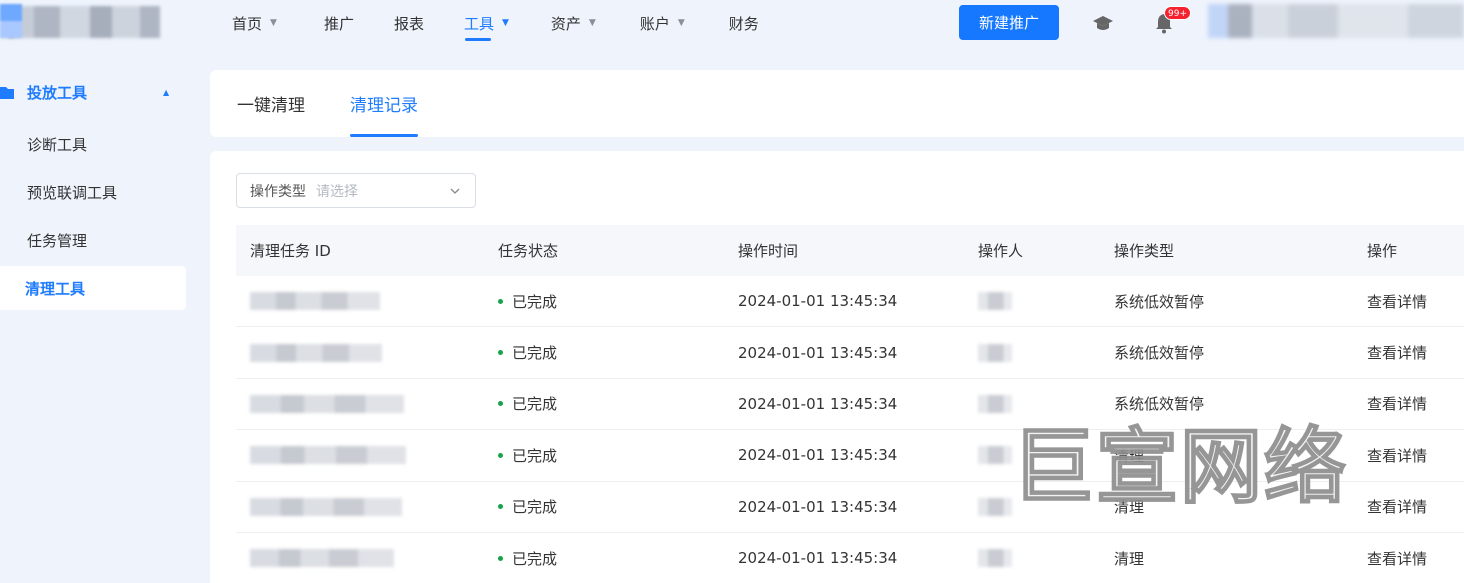  I want to click on notification-badge: 99+, so click(1177, 13).